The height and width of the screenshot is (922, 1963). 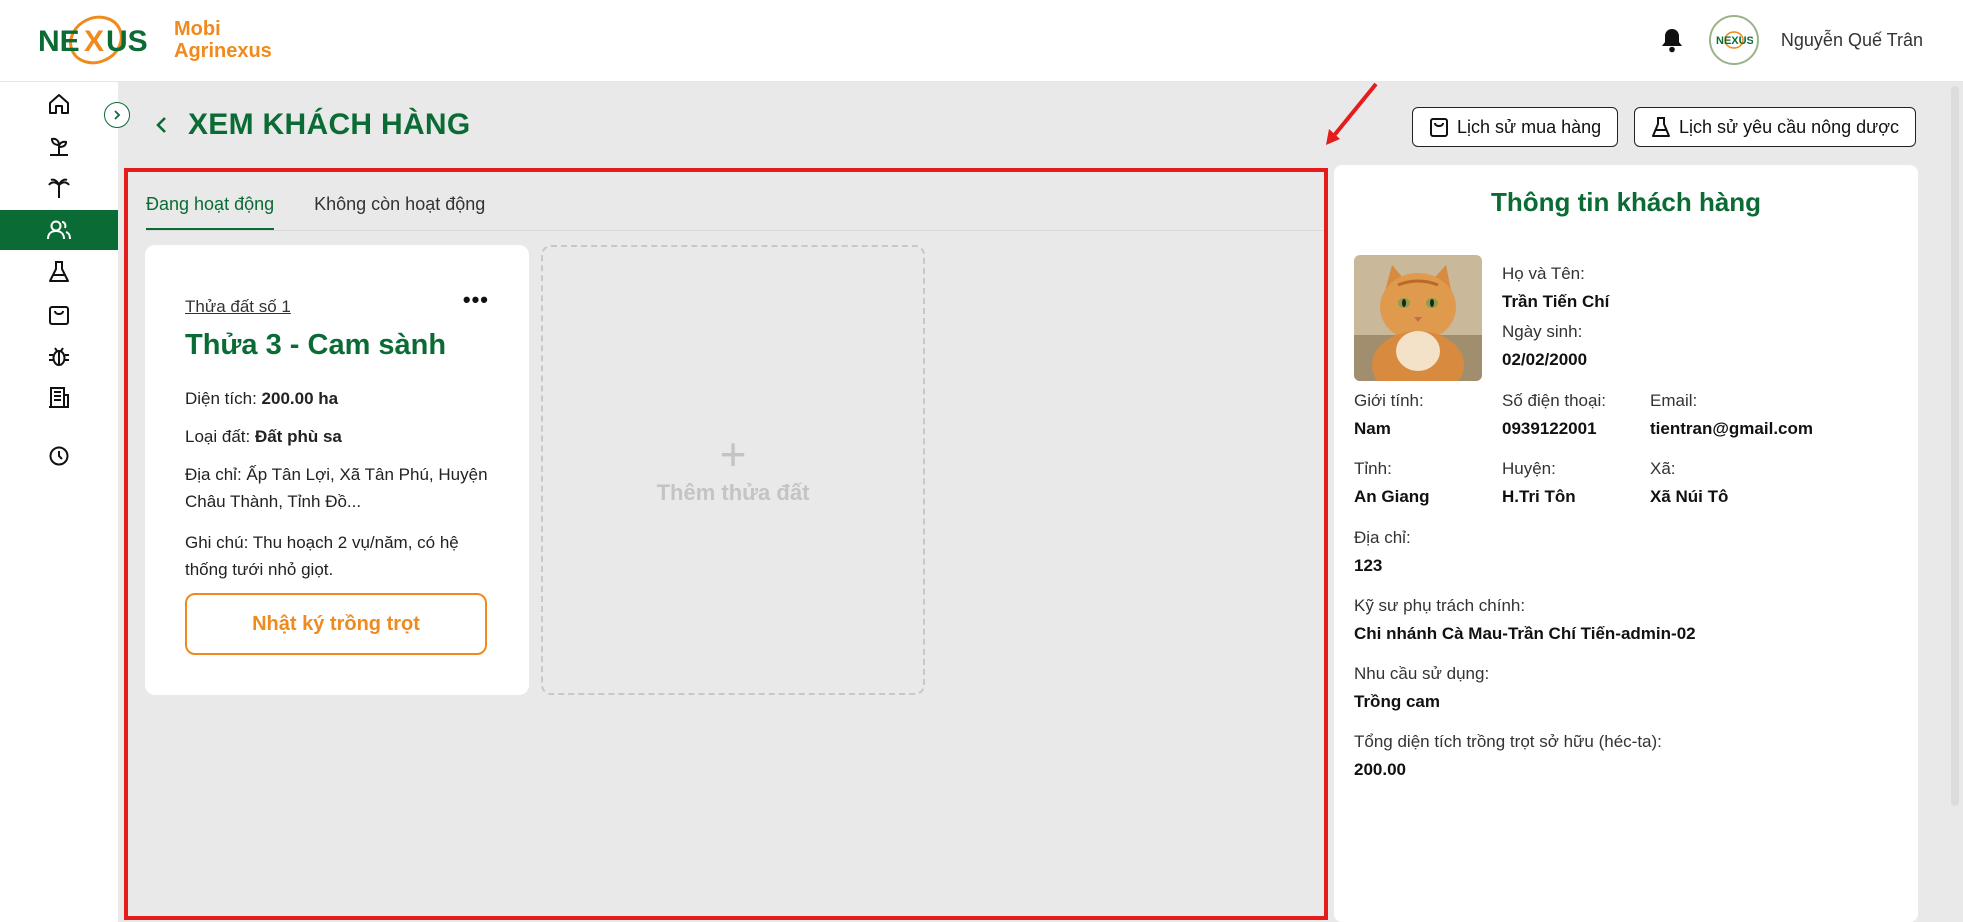 I want to click on customer-province-field: Tỉnh: An Giang, so click(x=1392, y=483).